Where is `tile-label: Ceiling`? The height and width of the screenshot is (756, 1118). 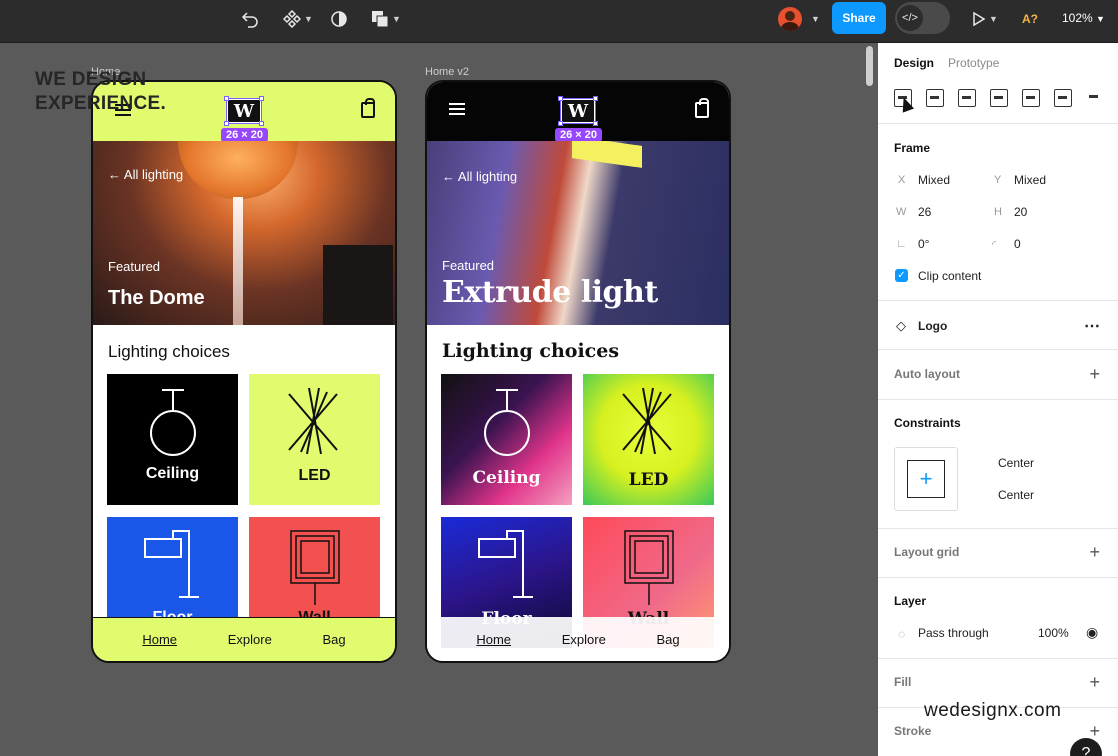
tile-label: Ceiling is located at coordinates (172, 473).